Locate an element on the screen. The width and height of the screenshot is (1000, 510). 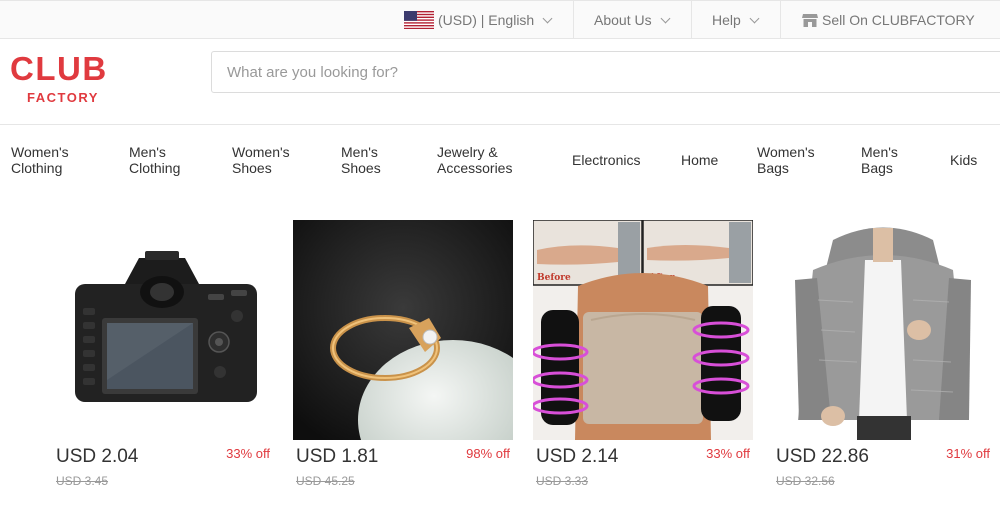
nav-womens-shoes: Women's Shoes is located at coordinates (261, 160).